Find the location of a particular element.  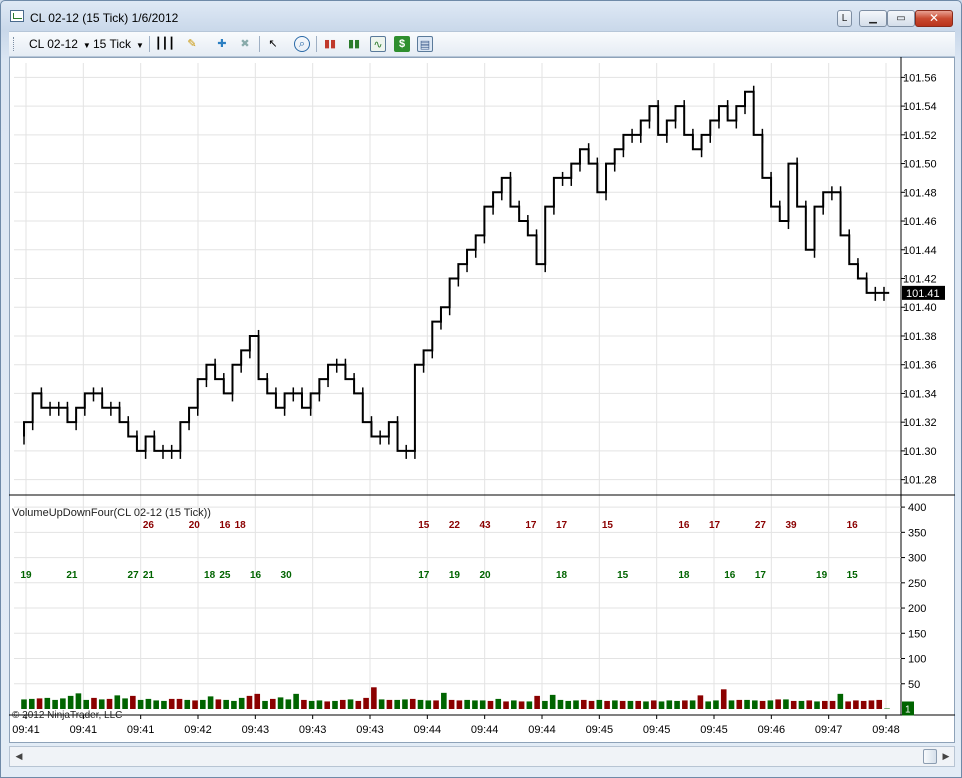

link-button: L is located at coordinates (844, 18).